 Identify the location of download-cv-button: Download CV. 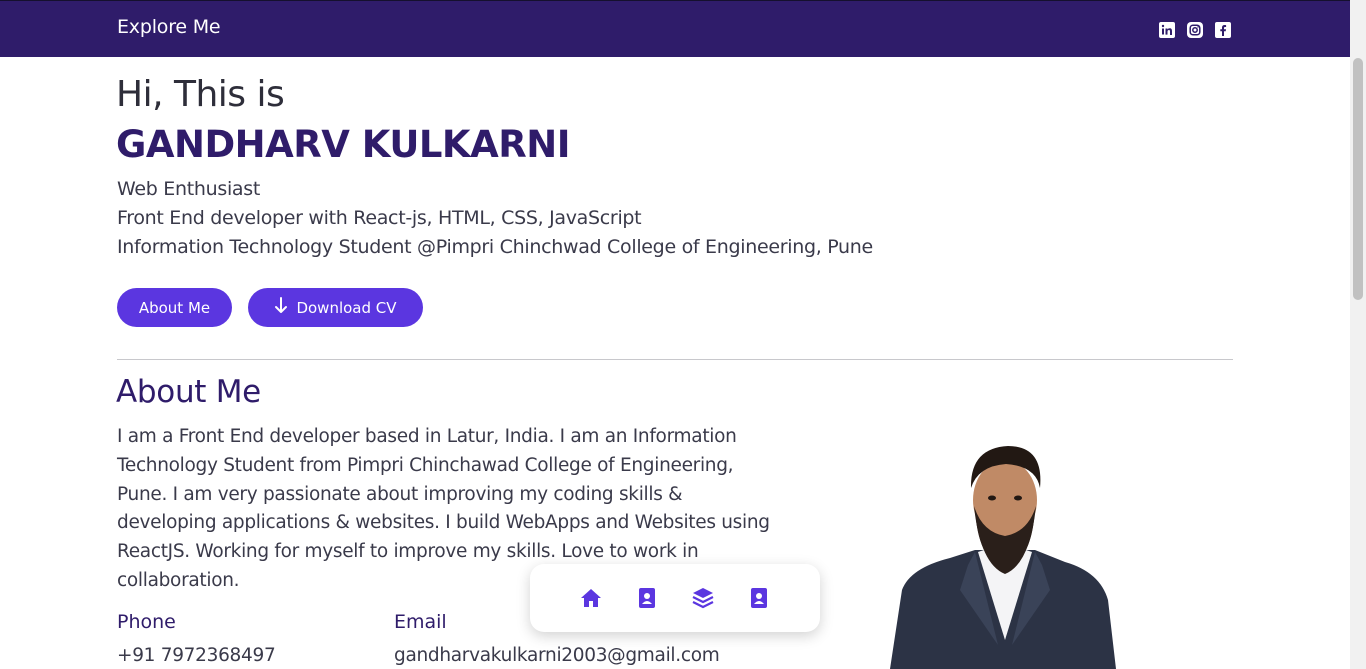
(335, 307).